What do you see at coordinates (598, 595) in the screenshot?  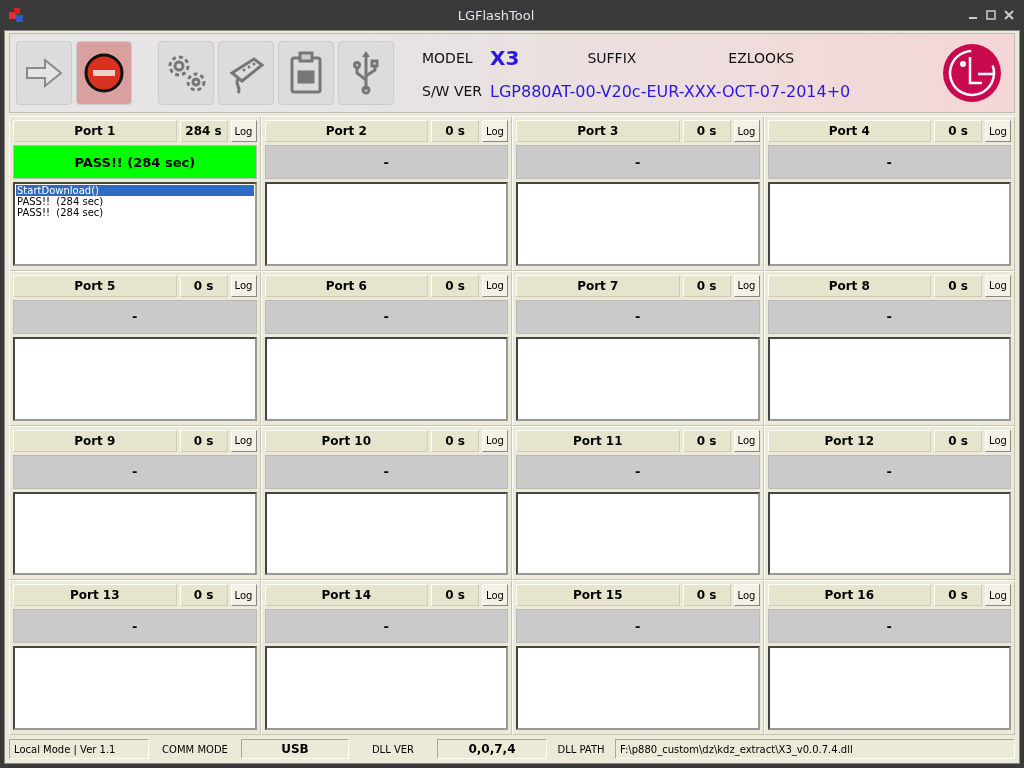 I see `port-name: Port 15` at bounding box center [598, 595].